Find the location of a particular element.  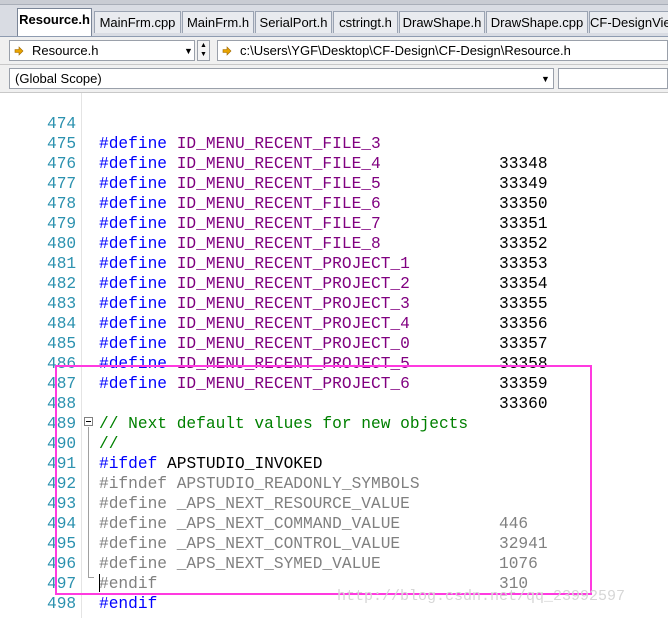

line-number: 498 is located at coordinates (62, 604).